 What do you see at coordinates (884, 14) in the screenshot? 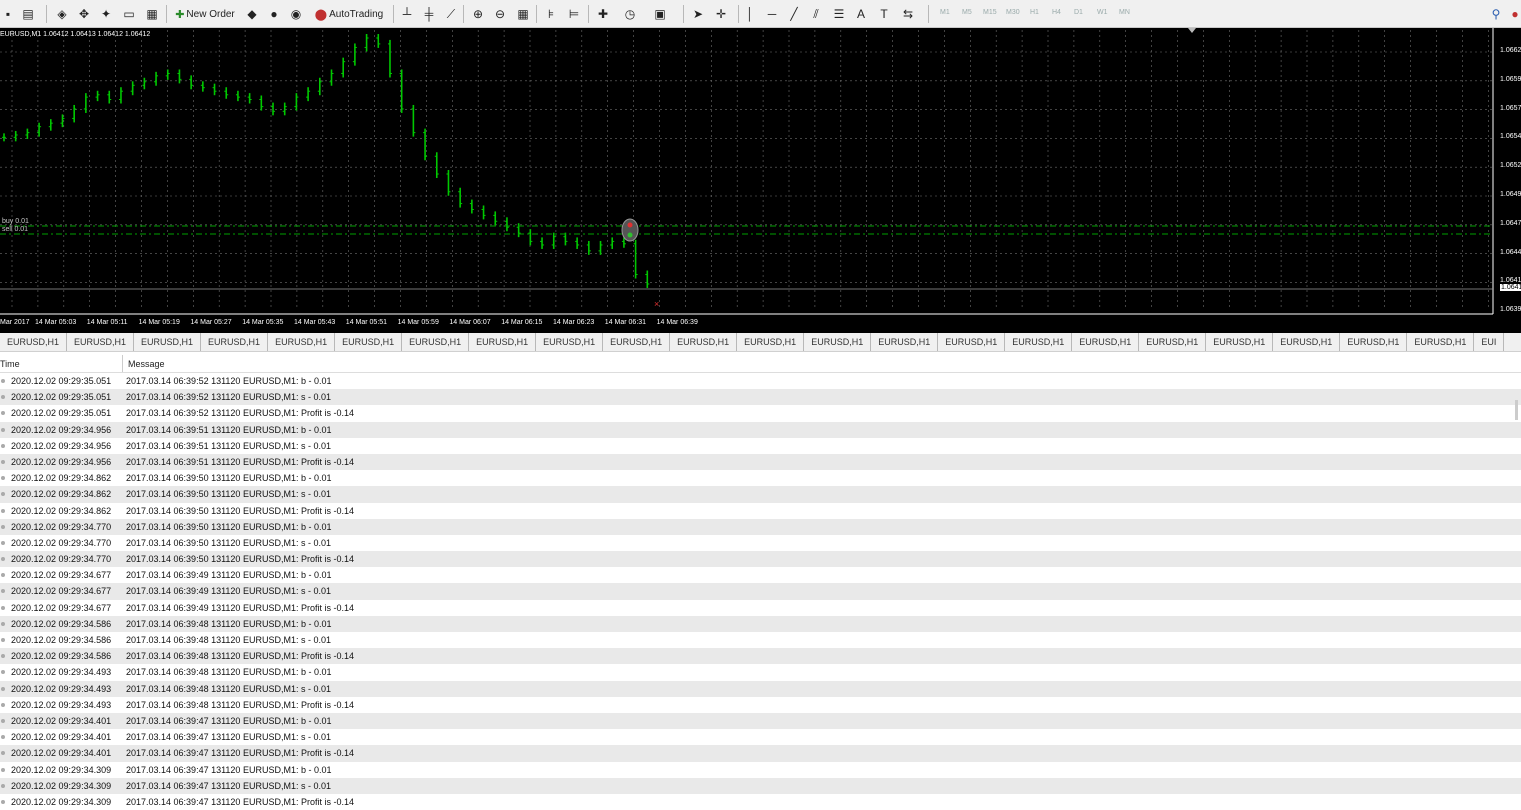
I see `text-label-icon: T` at bounding box center [884, 14].